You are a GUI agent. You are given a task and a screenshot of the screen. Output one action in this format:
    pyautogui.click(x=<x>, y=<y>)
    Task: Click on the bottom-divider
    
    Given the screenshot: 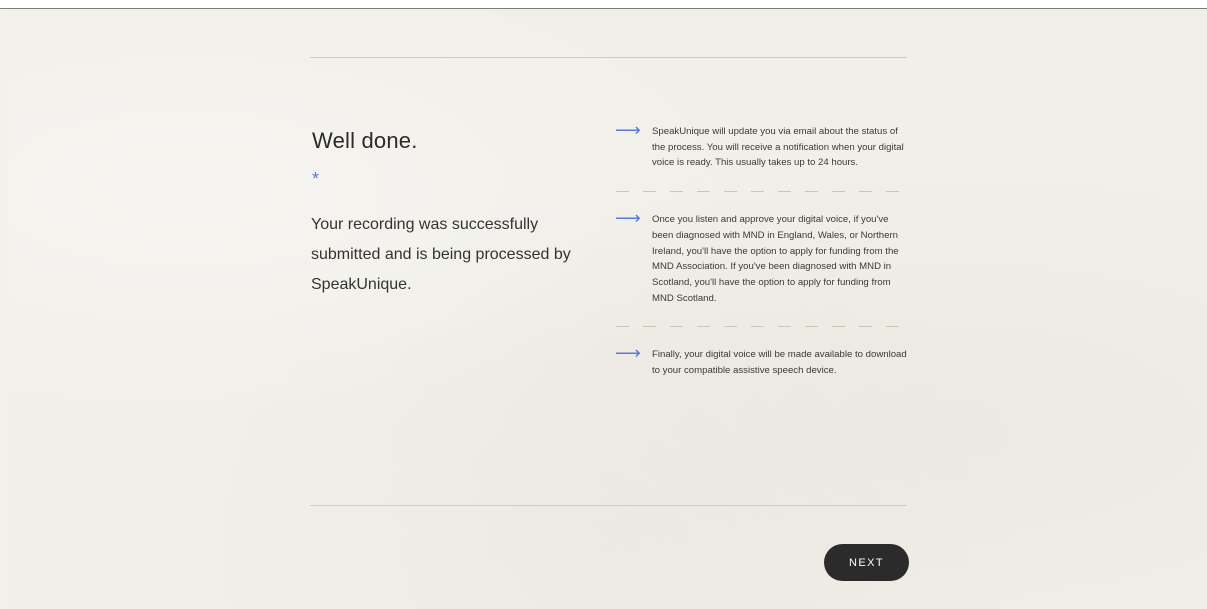 What is the action you would take?
    pyautogui.click(x=608, y=505)
    